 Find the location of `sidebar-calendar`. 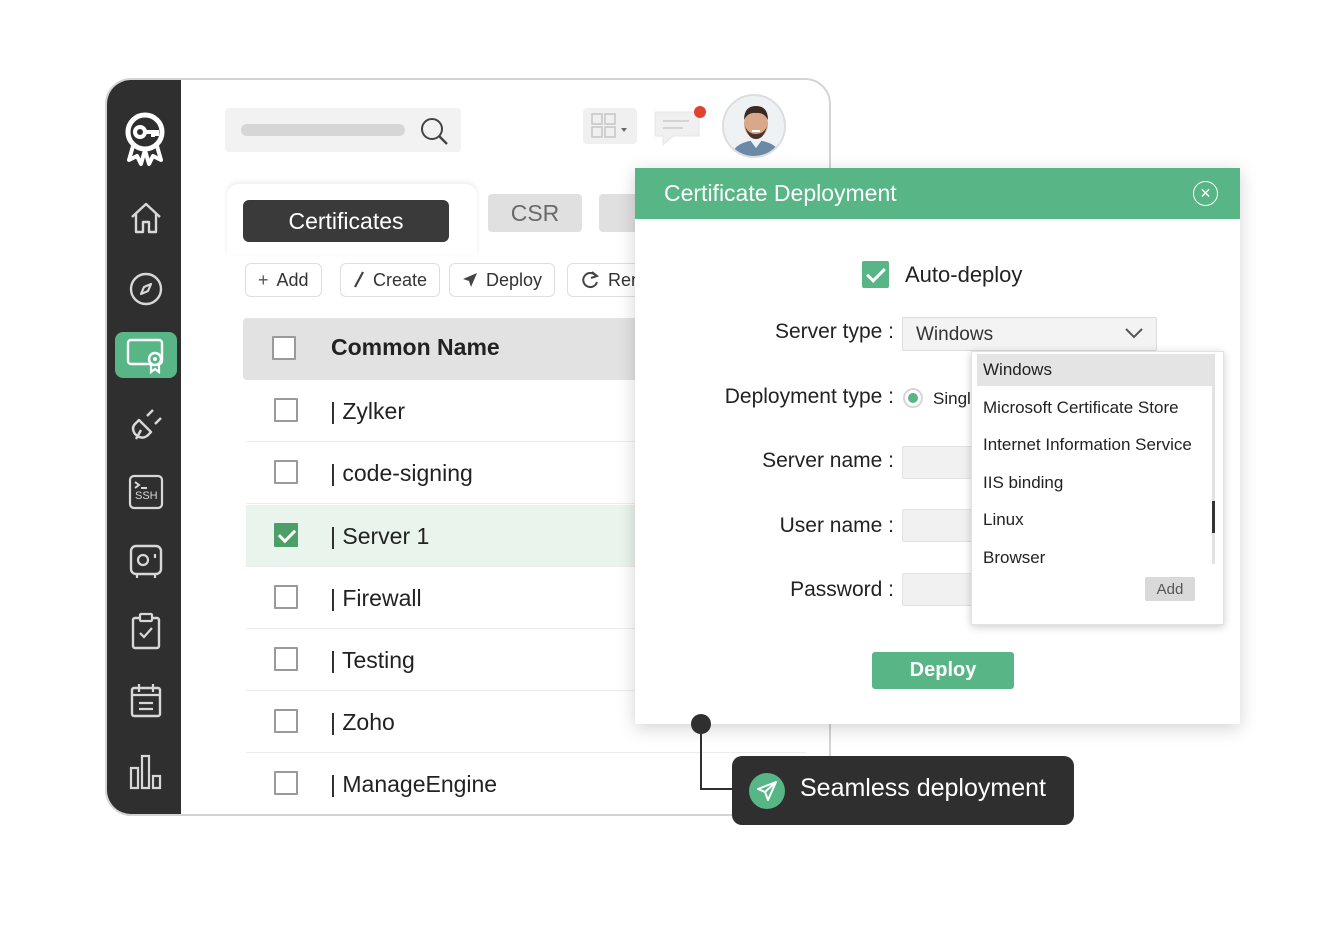

sidebar-calendar is located at coordinates (146, 700).